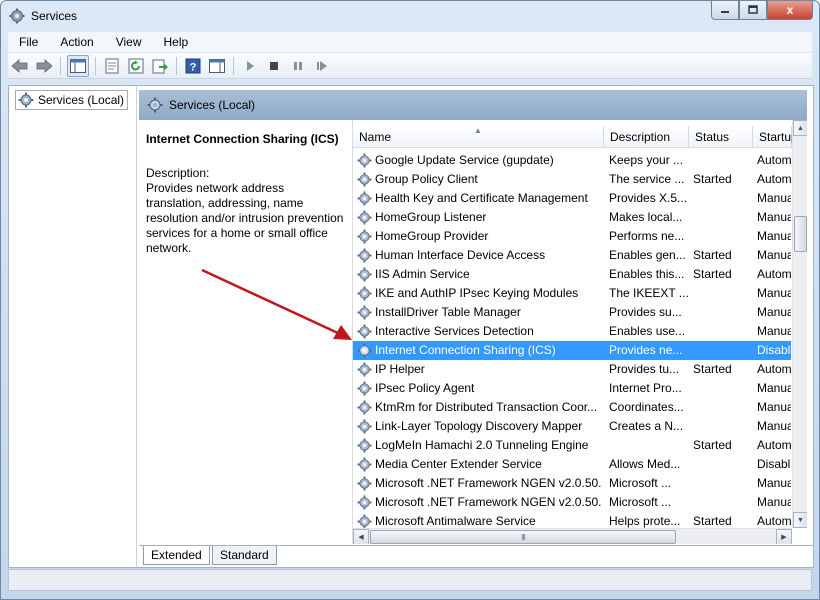  Describe the element at coordinates (112, 66) in the screenshot. I see `properties-button` at that location.